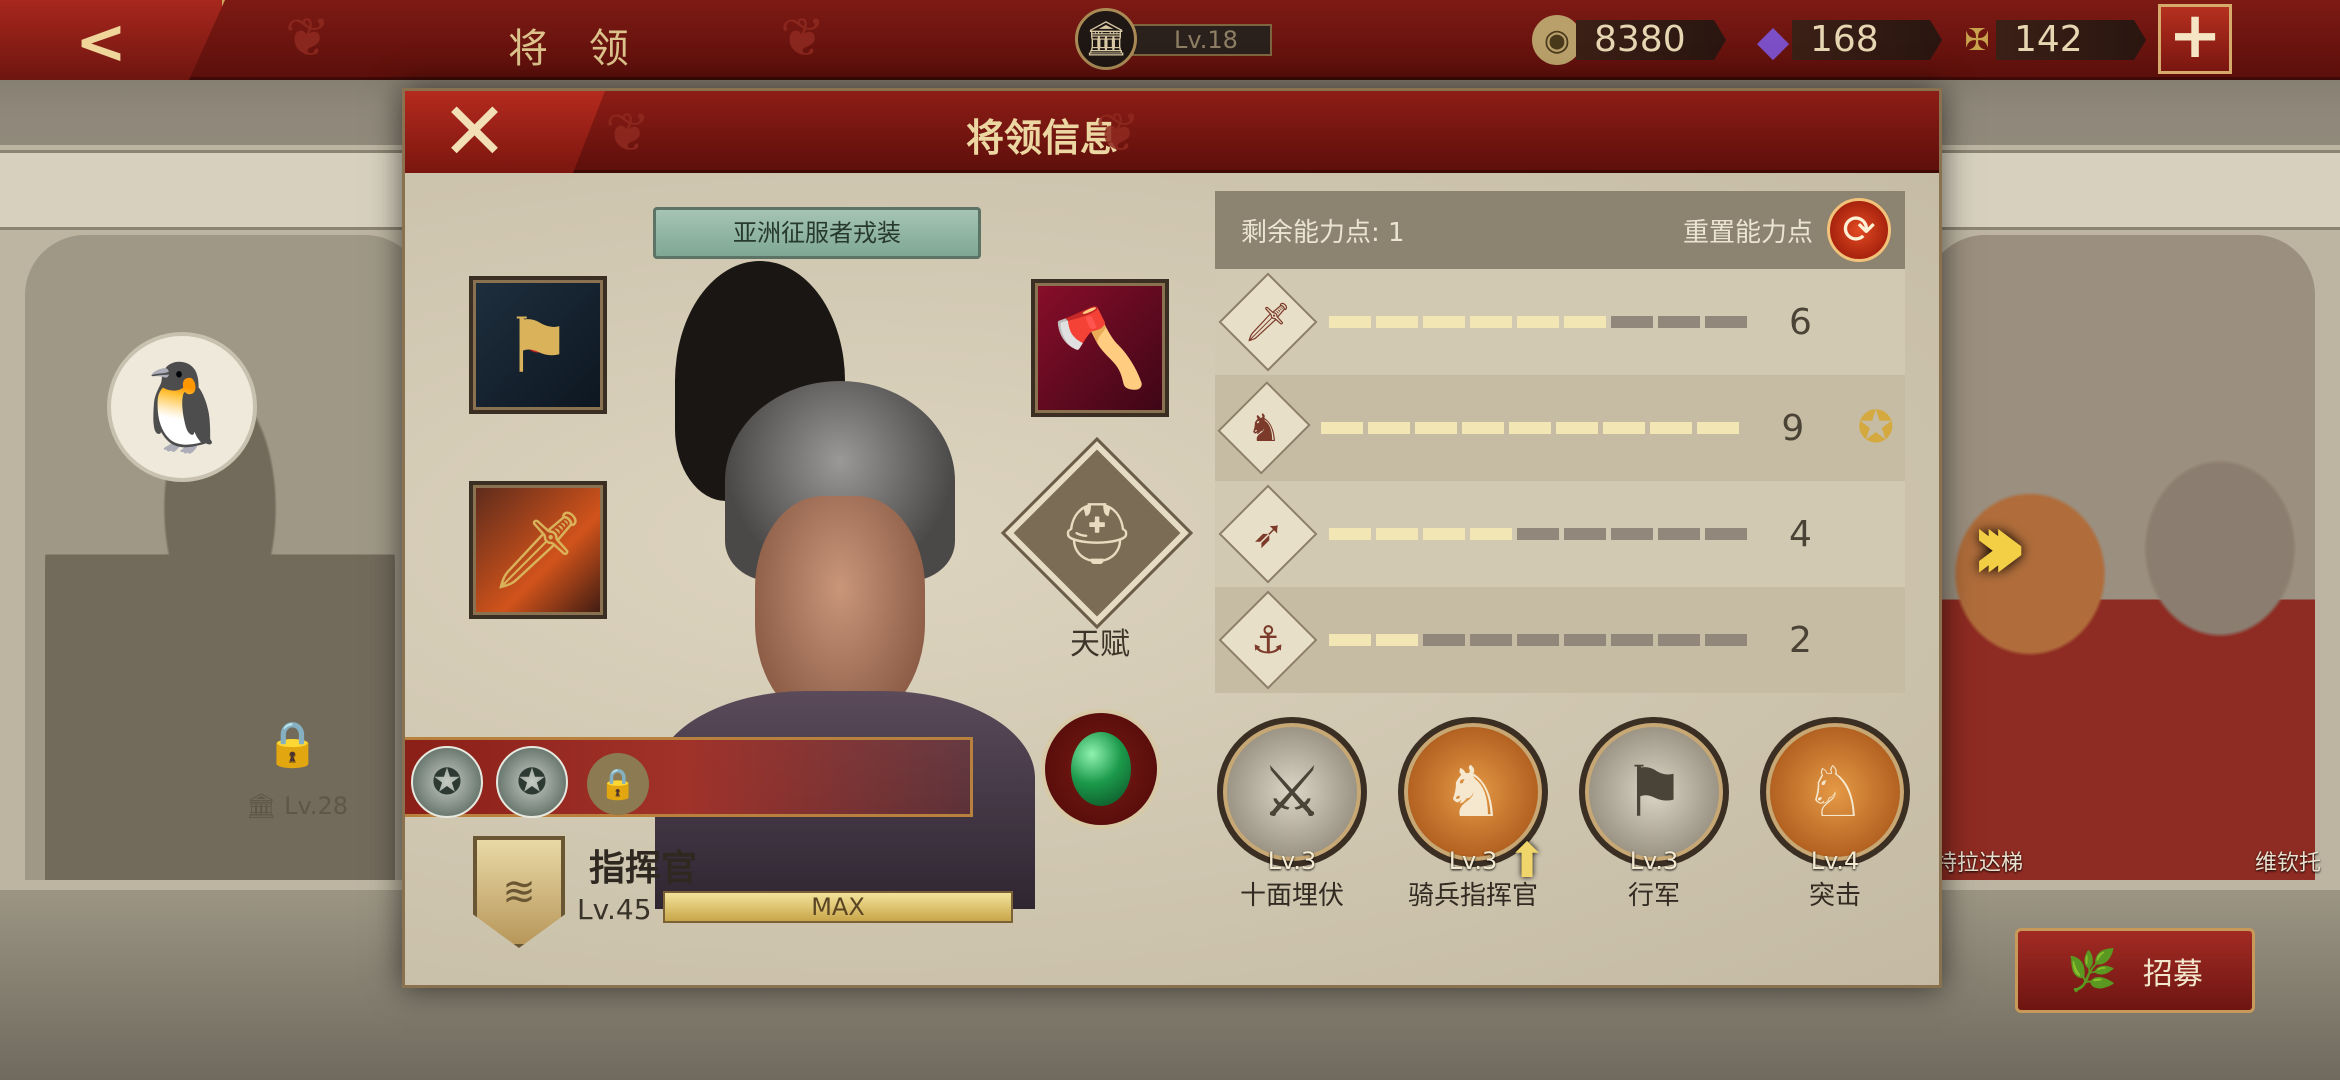 The width and height of the screenshot is (2340, 1080). Describe the element at coordinates (2195, 39) in the screenshot. I see `add-resource-button: +` at that location.